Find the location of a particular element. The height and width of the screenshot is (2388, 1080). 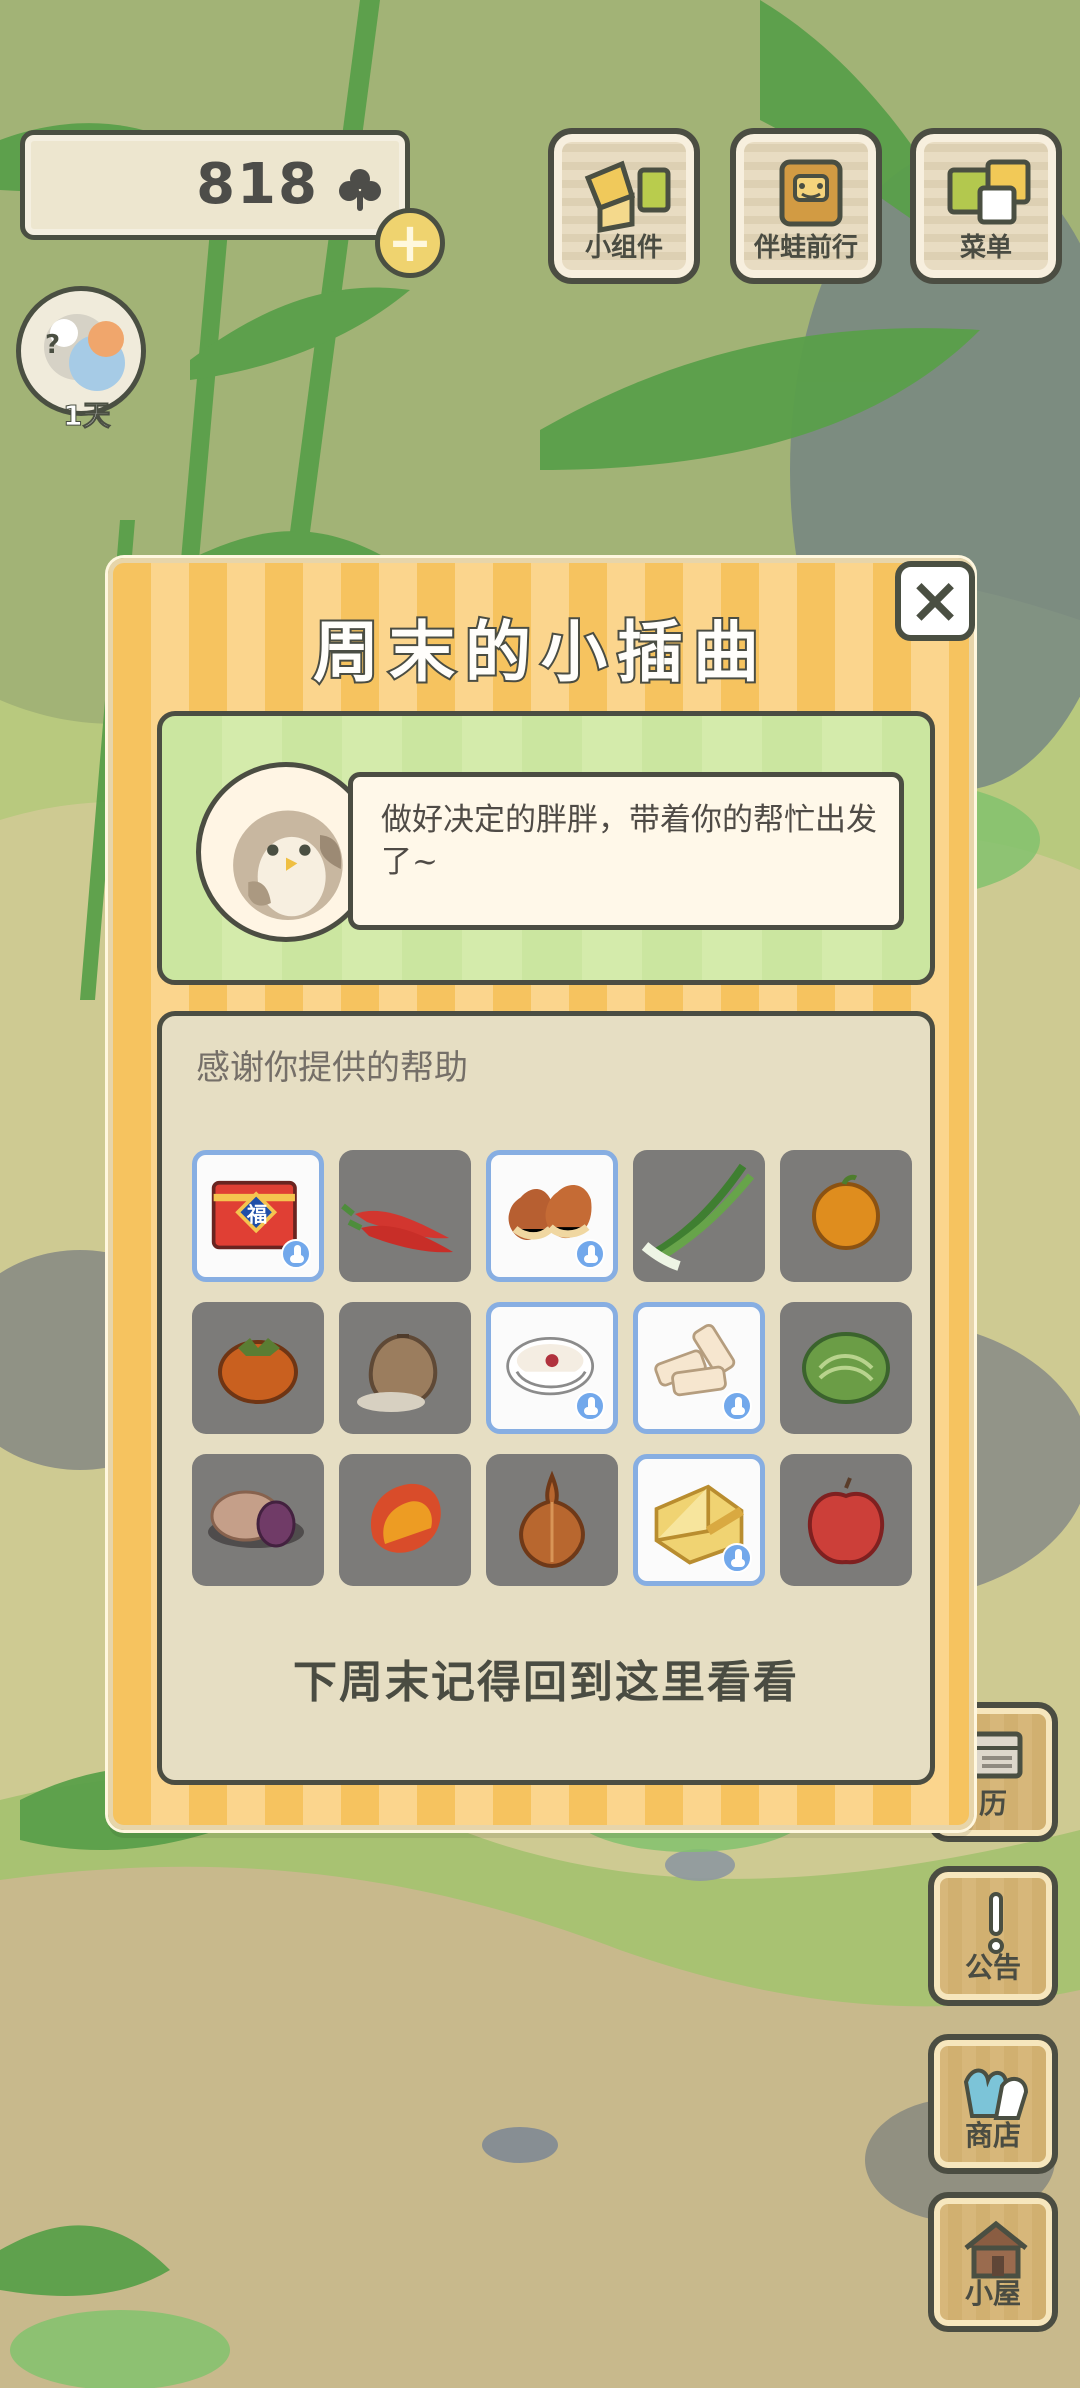

widget-button: 小组件 is located at coordinates (624, 206).